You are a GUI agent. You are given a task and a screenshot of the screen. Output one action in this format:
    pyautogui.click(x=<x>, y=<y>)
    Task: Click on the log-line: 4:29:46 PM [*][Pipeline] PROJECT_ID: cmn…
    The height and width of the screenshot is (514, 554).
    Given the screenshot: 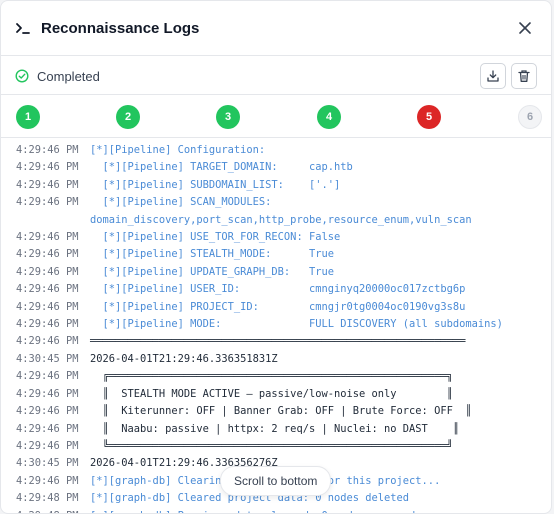 What is the action you would take?
    pyautogui.click(x=283, y=307)
    